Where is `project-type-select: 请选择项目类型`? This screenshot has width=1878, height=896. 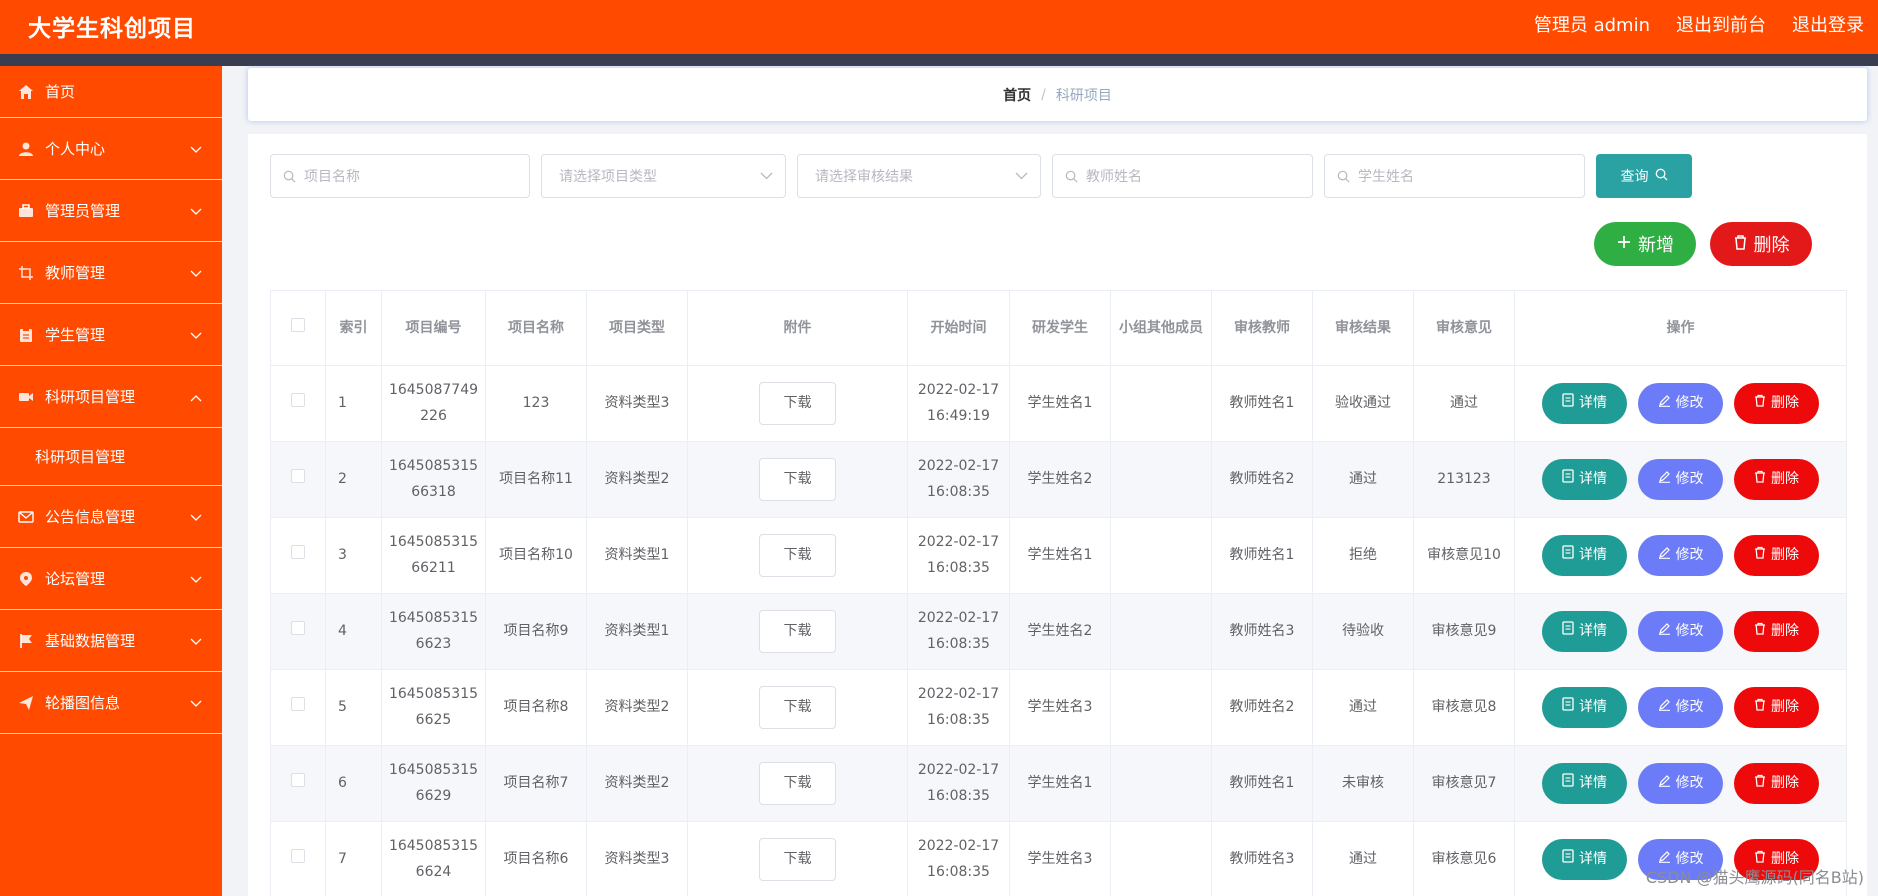 project-type-select: 请选择项目类型 is located at coordinates (663, 176).